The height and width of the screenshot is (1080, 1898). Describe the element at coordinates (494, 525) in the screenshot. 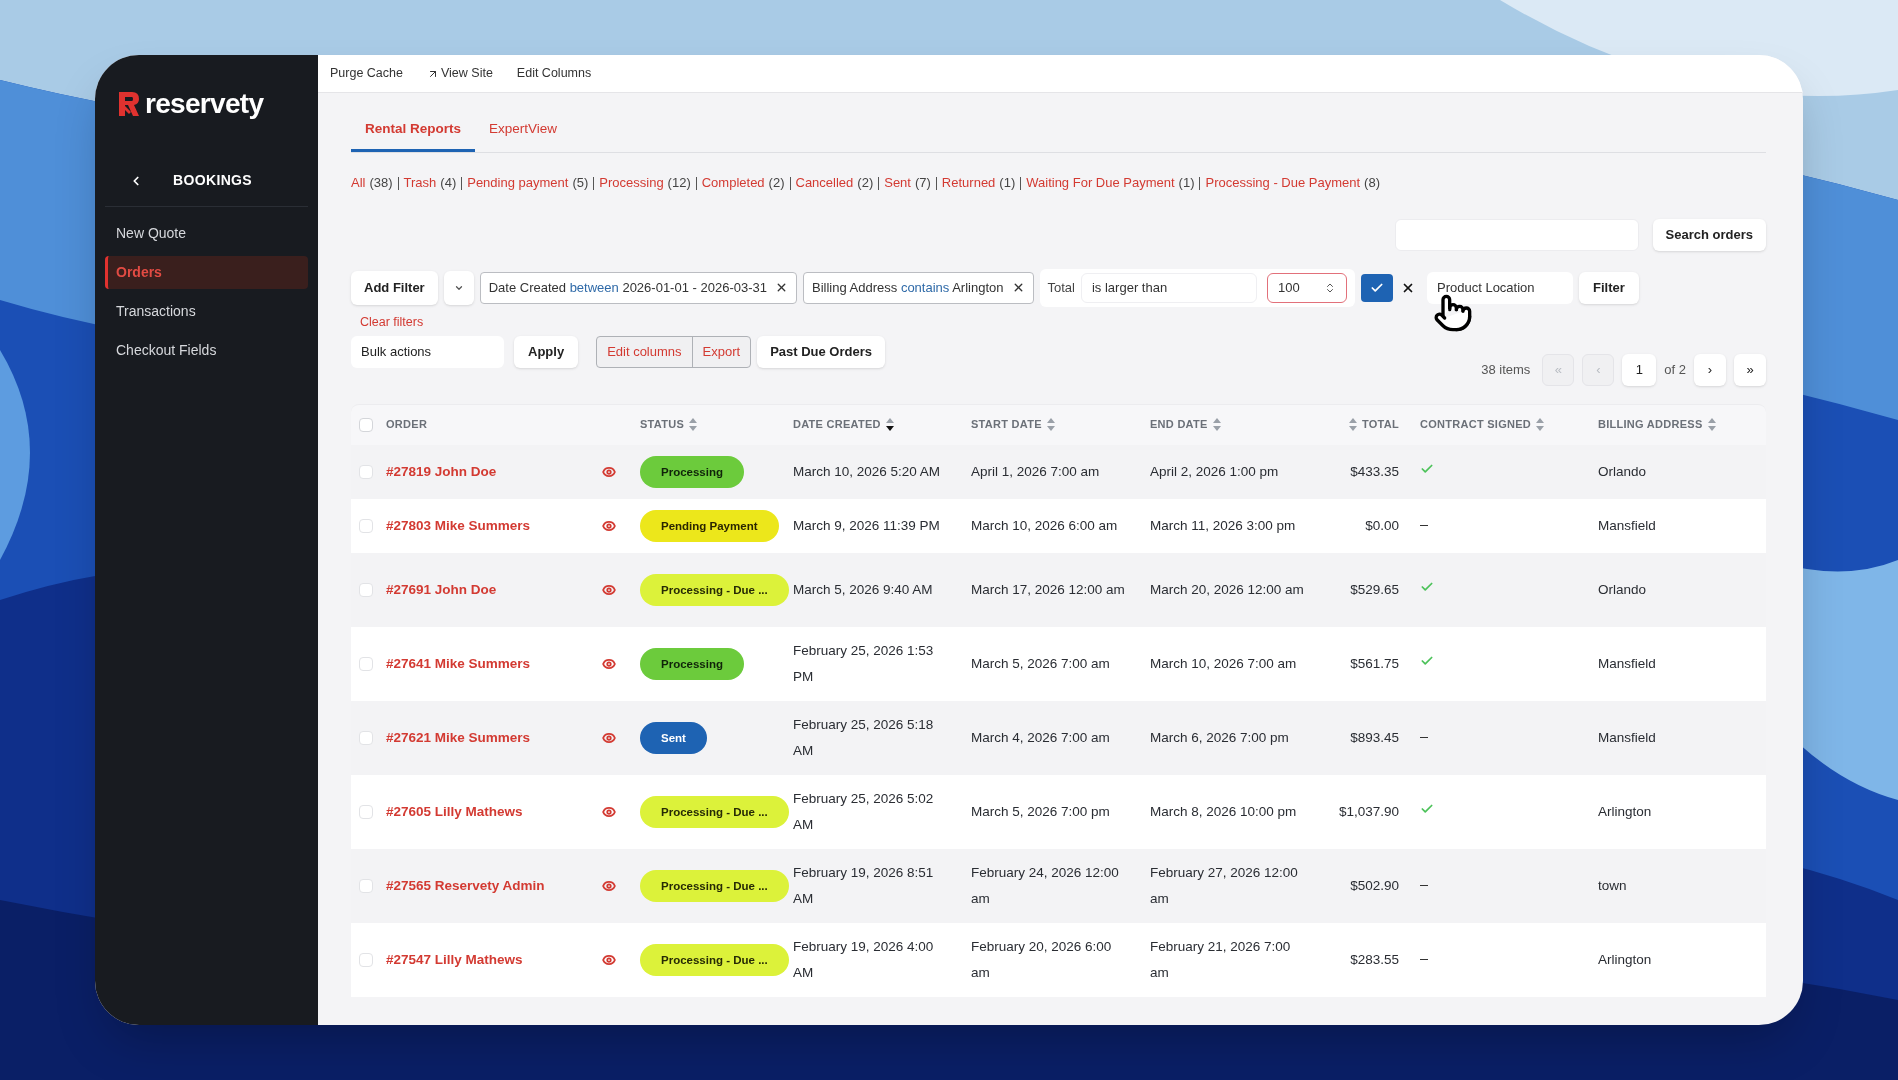

I see `order-link: #27803 Mike Summers` at that location.